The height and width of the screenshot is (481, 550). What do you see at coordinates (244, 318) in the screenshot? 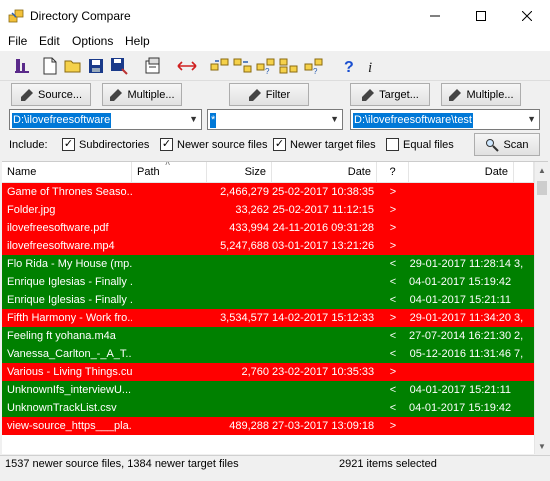
I see `cell-size: 3,534,577` at bounding box center [244, 318].